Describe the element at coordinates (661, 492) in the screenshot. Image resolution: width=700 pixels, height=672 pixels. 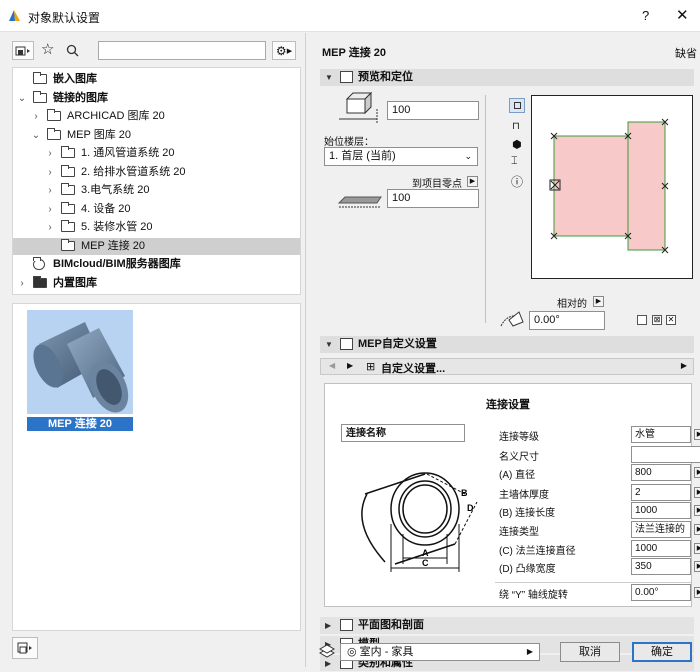
I see `connection-param-value: 2` at that location.